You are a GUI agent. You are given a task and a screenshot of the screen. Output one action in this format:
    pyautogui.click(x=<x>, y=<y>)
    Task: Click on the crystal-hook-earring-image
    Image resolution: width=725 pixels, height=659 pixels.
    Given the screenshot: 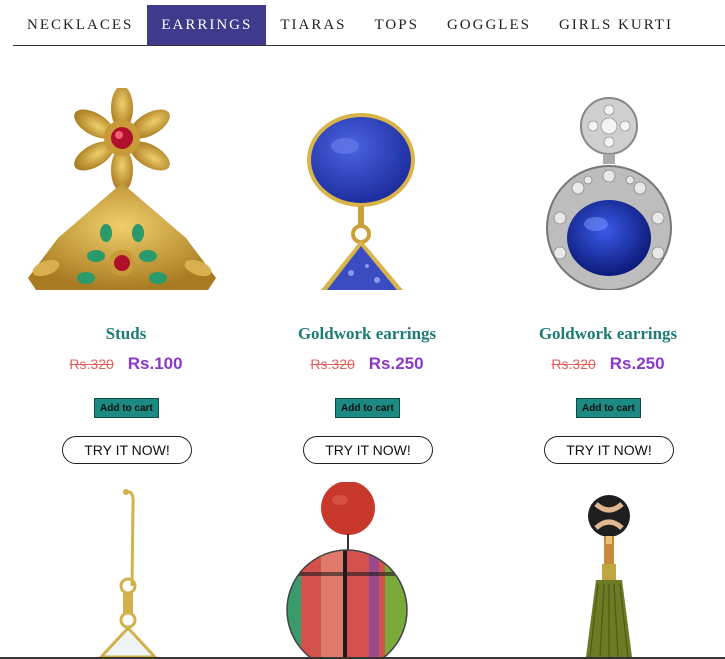 What is the action you would take?
    pyautogui.click(x=128, y=573)
    